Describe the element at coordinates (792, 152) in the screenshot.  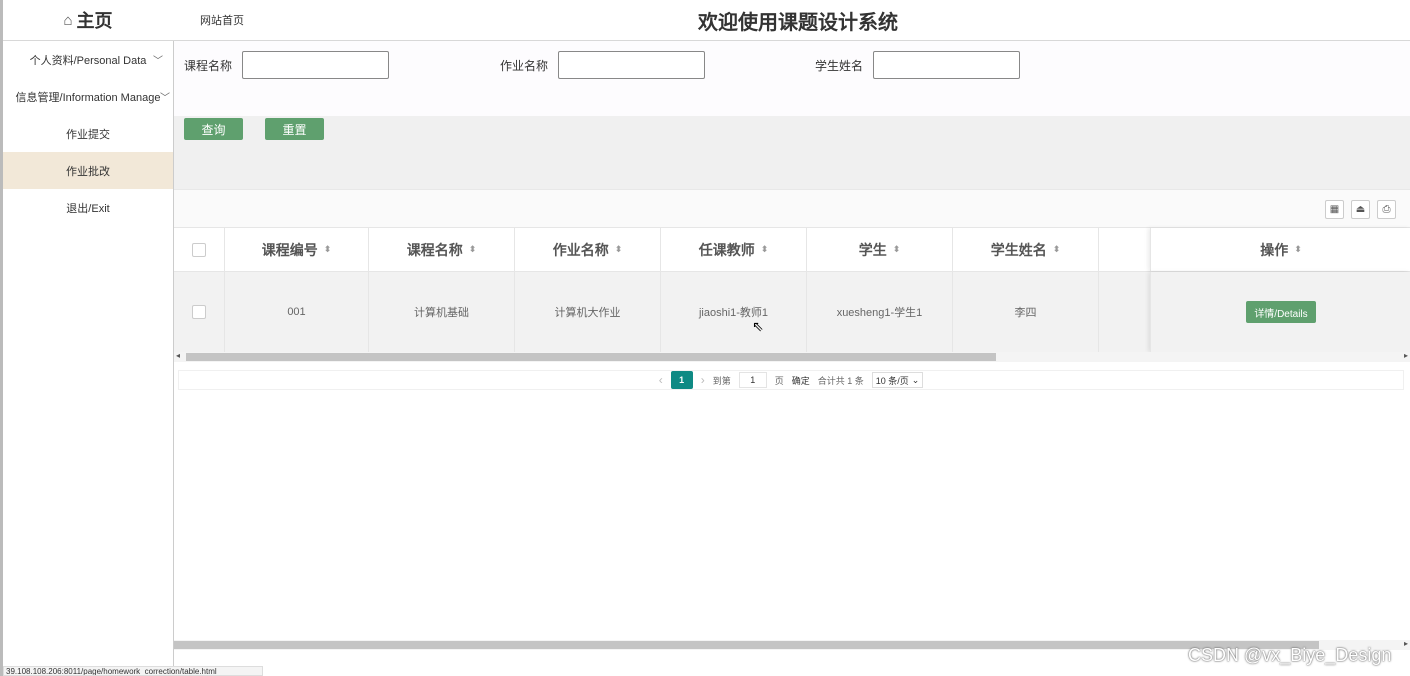
I see `button-bar: 查询 重置` at that location.